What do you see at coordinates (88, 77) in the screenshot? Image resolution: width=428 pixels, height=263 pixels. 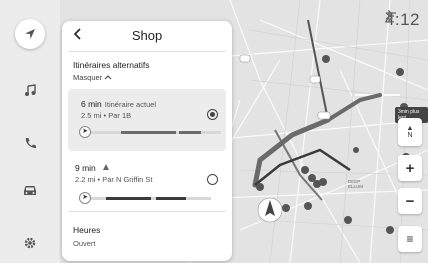 I see `hide-label: Masquer` at bounding box center [88, 77].